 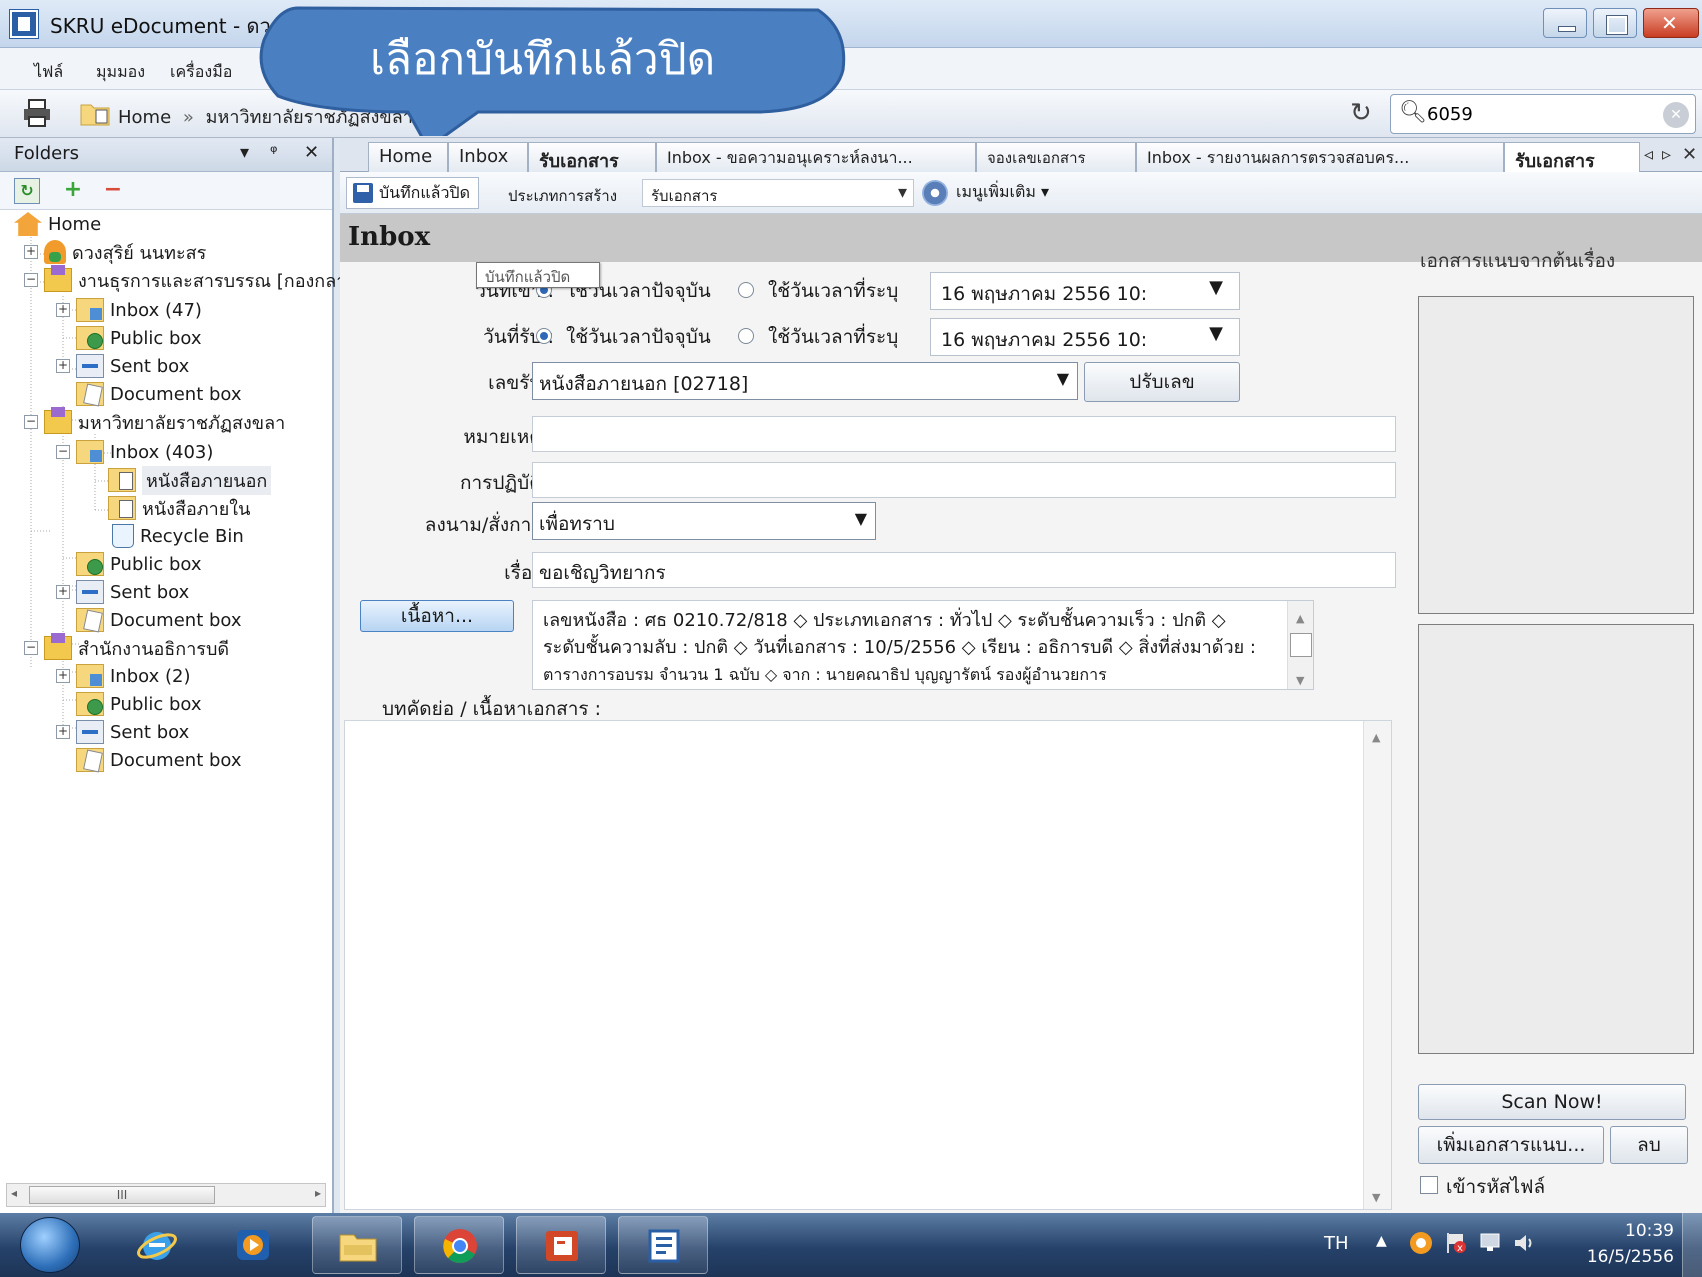 I want to click on scroll-left-icon: ◂, so click(x=14, y=1193).